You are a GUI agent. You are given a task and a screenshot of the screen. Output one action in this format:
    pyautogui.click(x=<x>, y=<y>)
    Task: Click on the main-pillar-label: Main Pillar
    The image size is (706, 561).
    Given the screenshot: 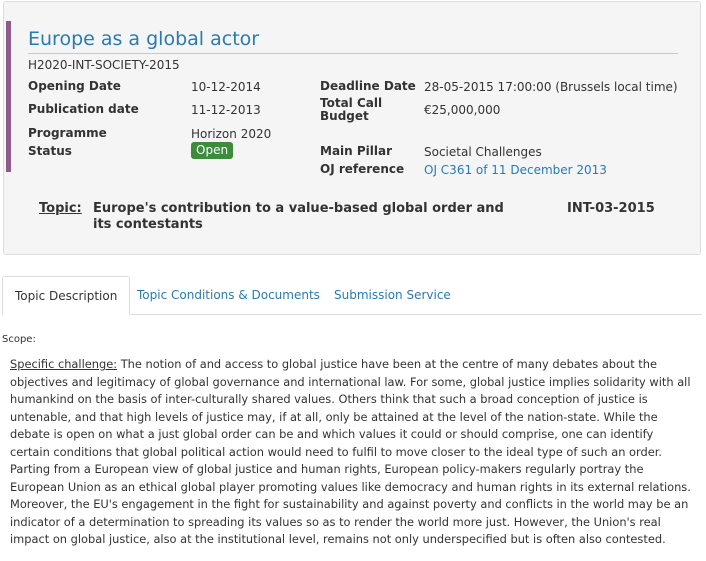 What is the action you would take?
    pyautogui.click(x=356, y=151)
    